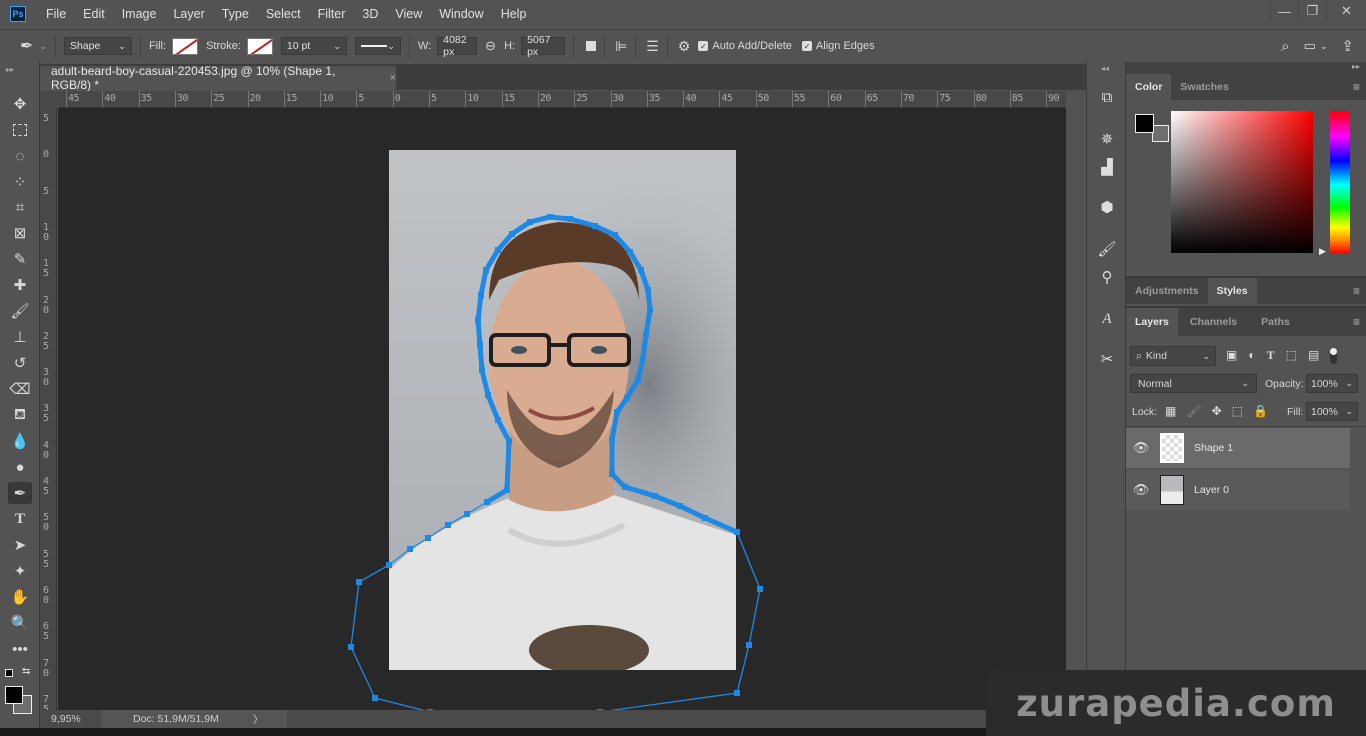  I want to click on brush-tool-icon: 🖌, so click(20, 311).